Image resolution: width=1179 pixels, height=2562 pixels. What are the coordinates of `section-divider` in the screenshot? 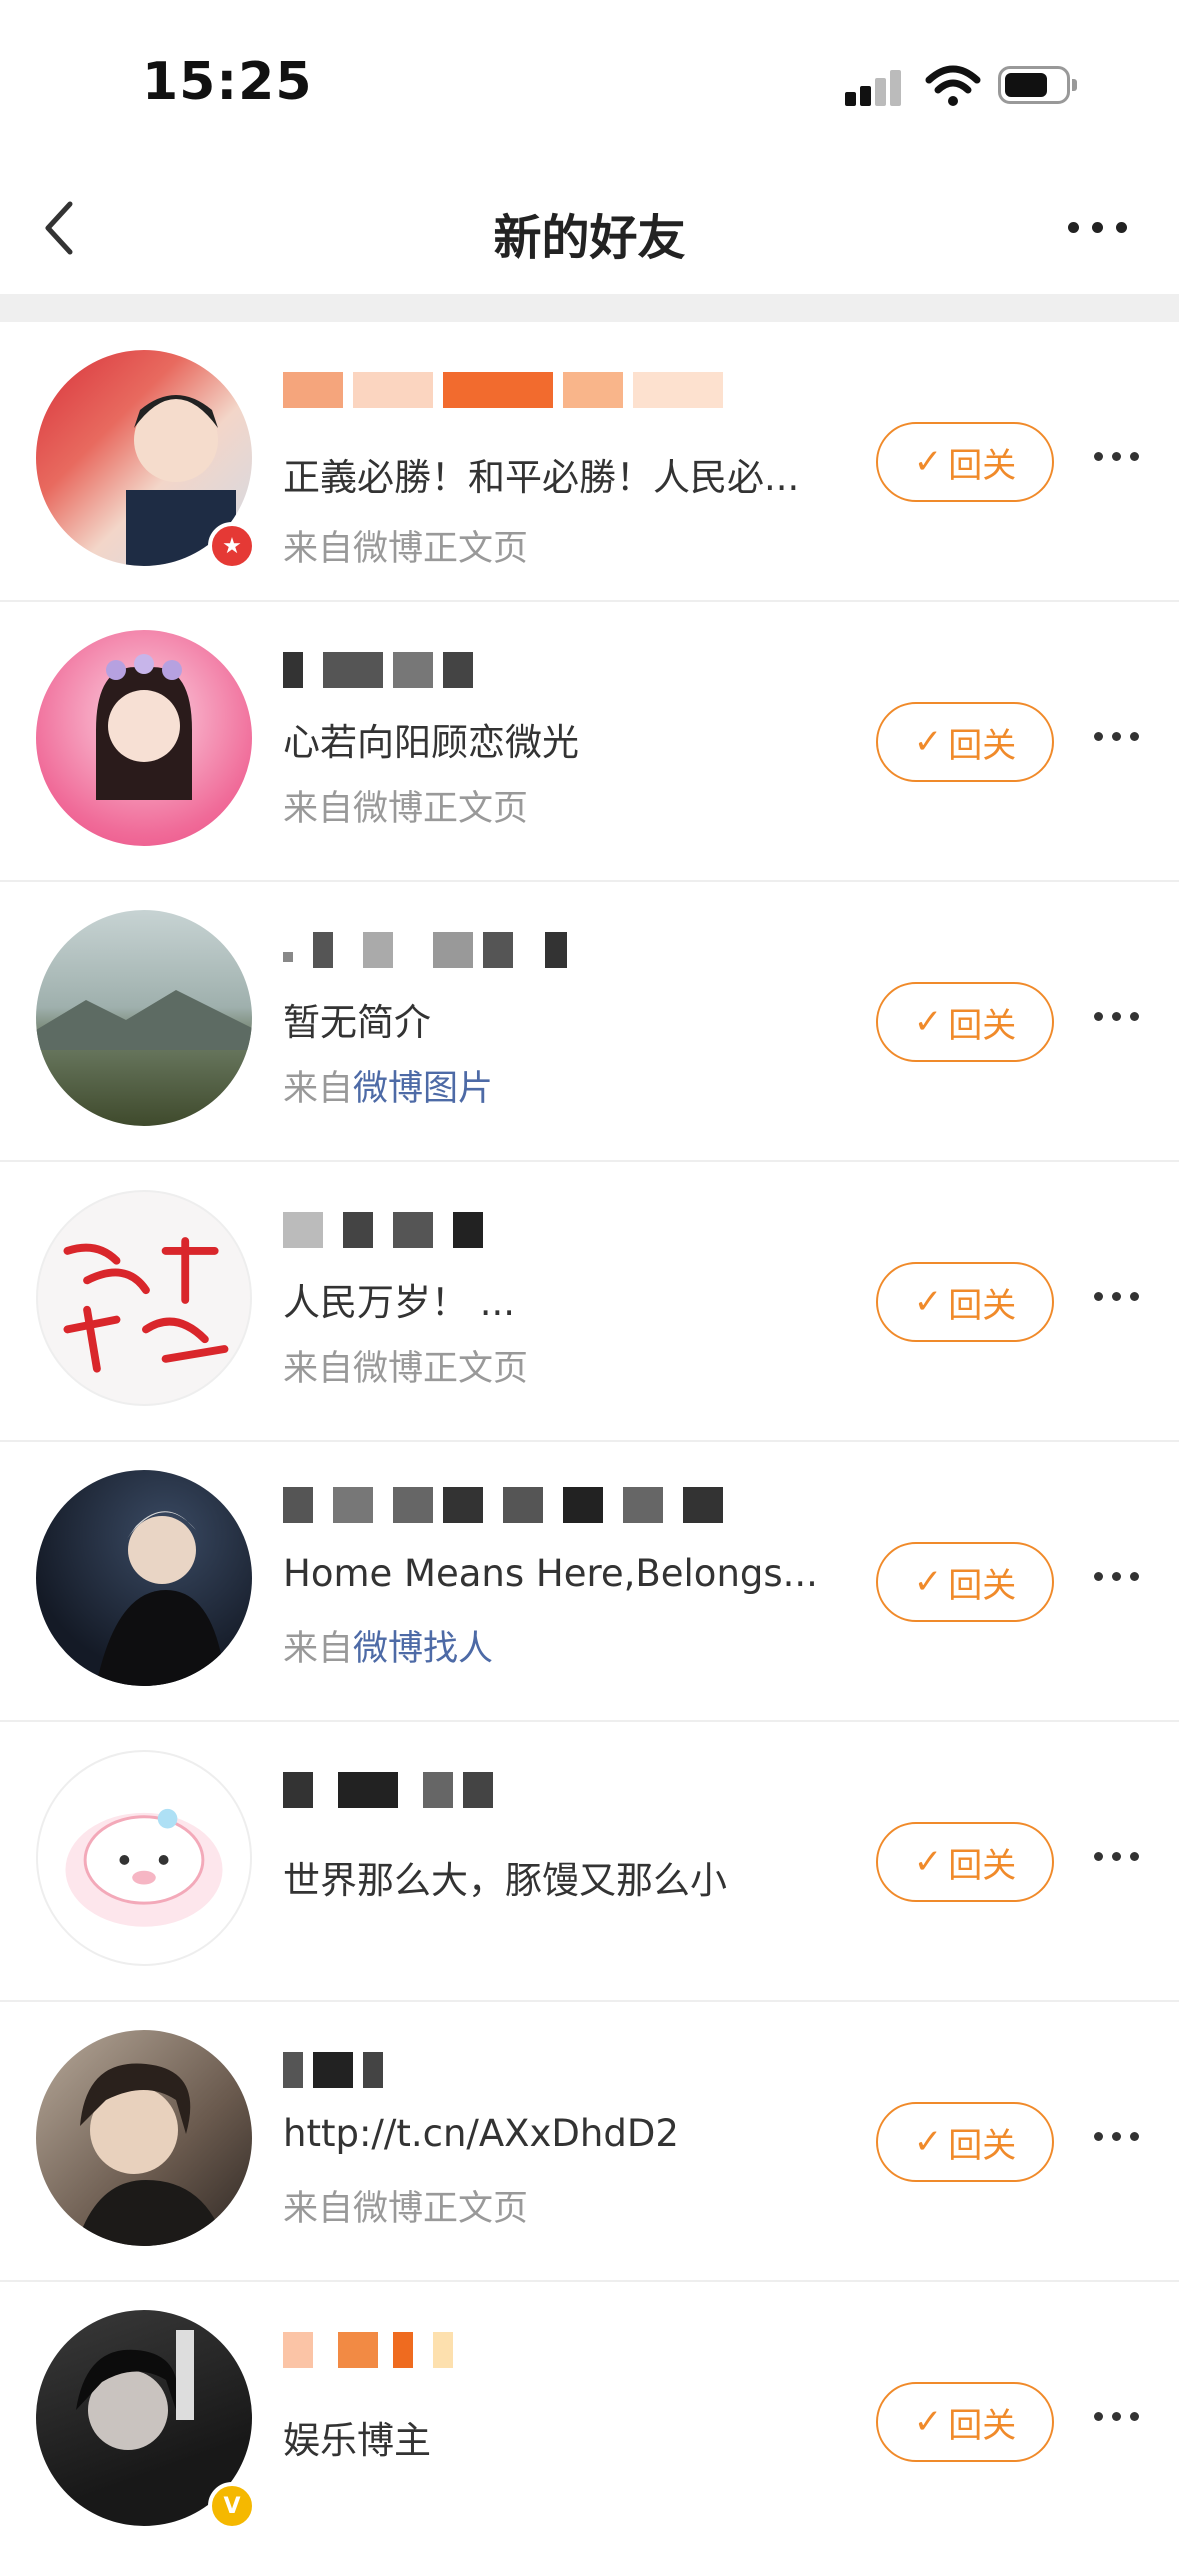 It's located at (589, 308).